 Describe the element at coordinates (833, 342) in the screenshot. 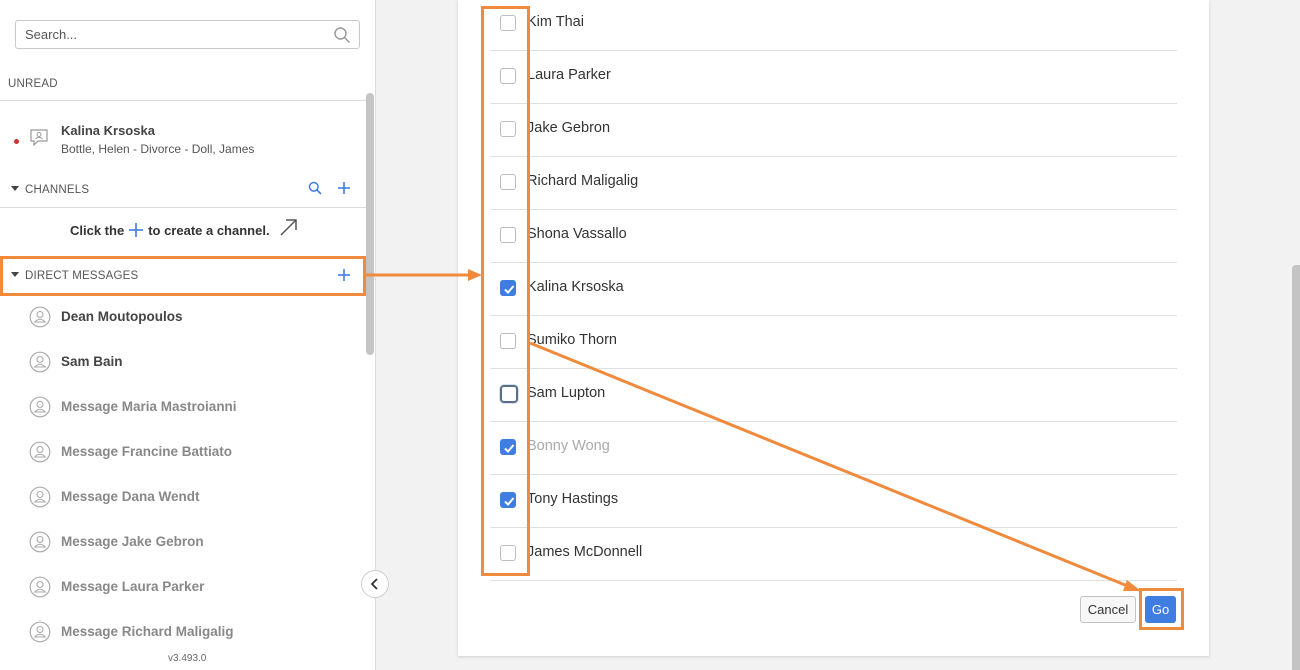

I see `member-row: Sumiko Thorn` at that location.